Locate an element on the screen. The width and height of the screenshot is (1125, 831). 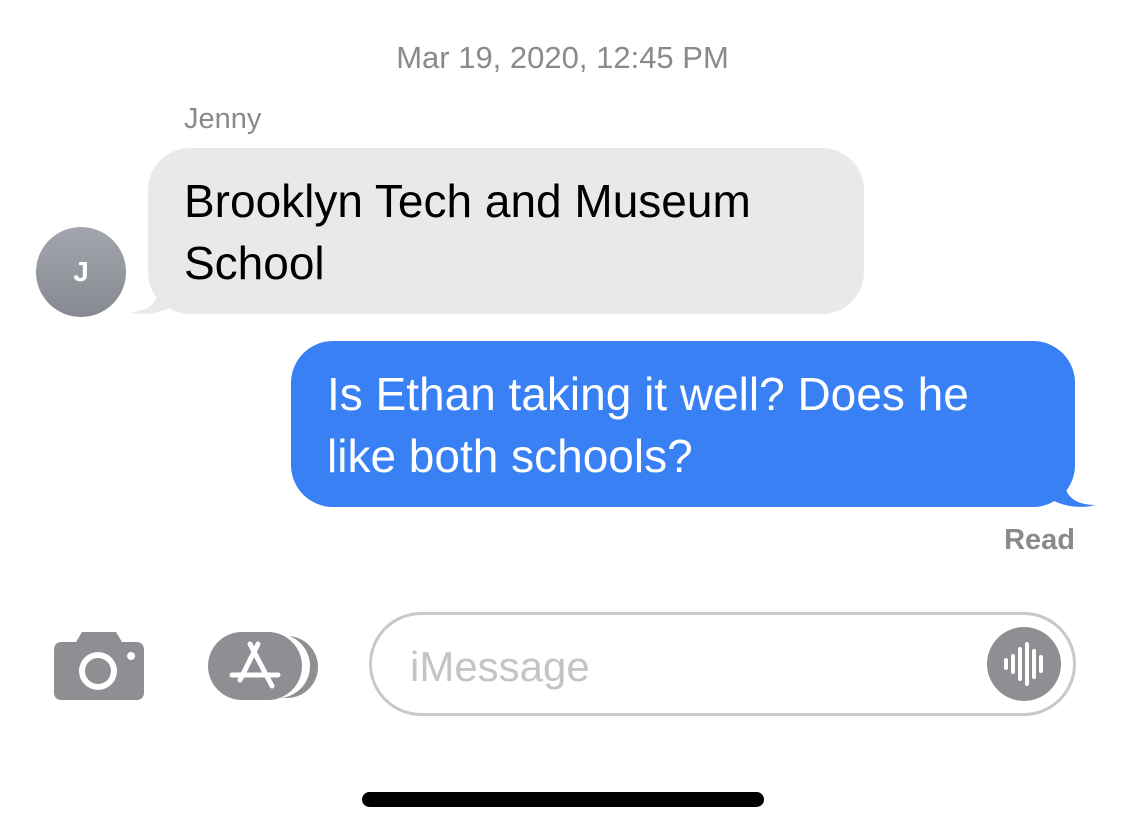
waveform-icon is located at coordinates (1023, 664).